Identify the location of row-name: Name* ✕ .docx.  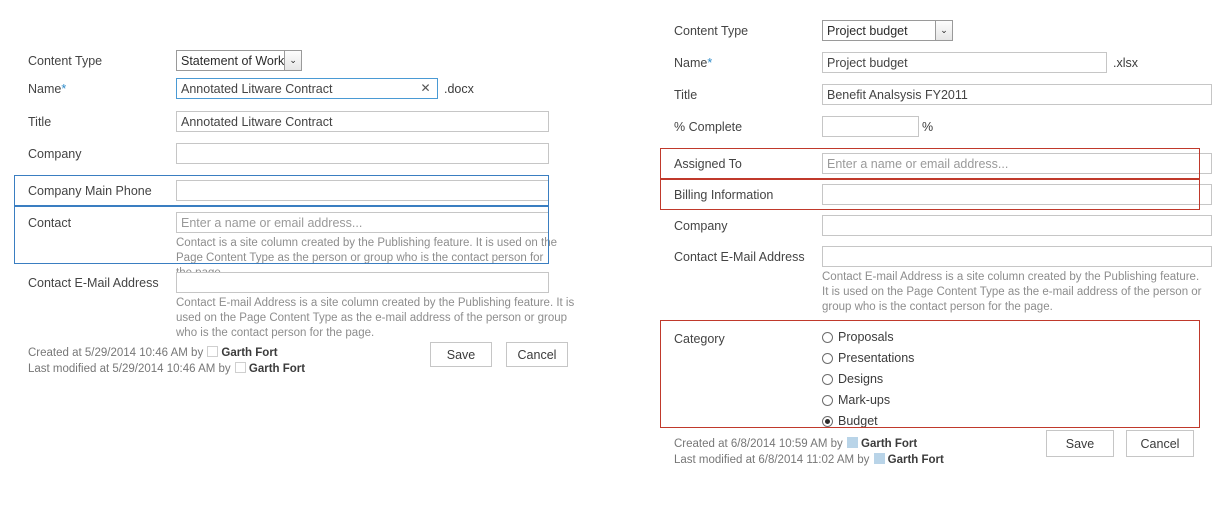
(294, 94).